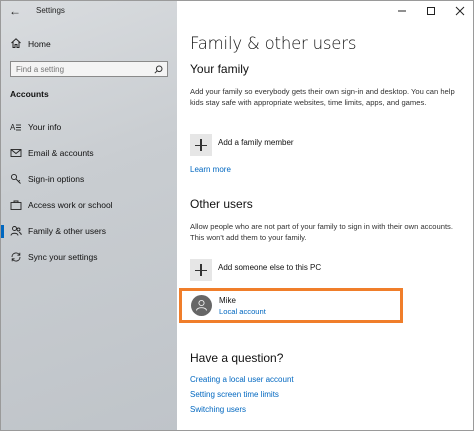 The height and width of the screenshot is (431, 474). I want to click on sidebar-item-family-other-users: Family & other users, so click(89, 231).